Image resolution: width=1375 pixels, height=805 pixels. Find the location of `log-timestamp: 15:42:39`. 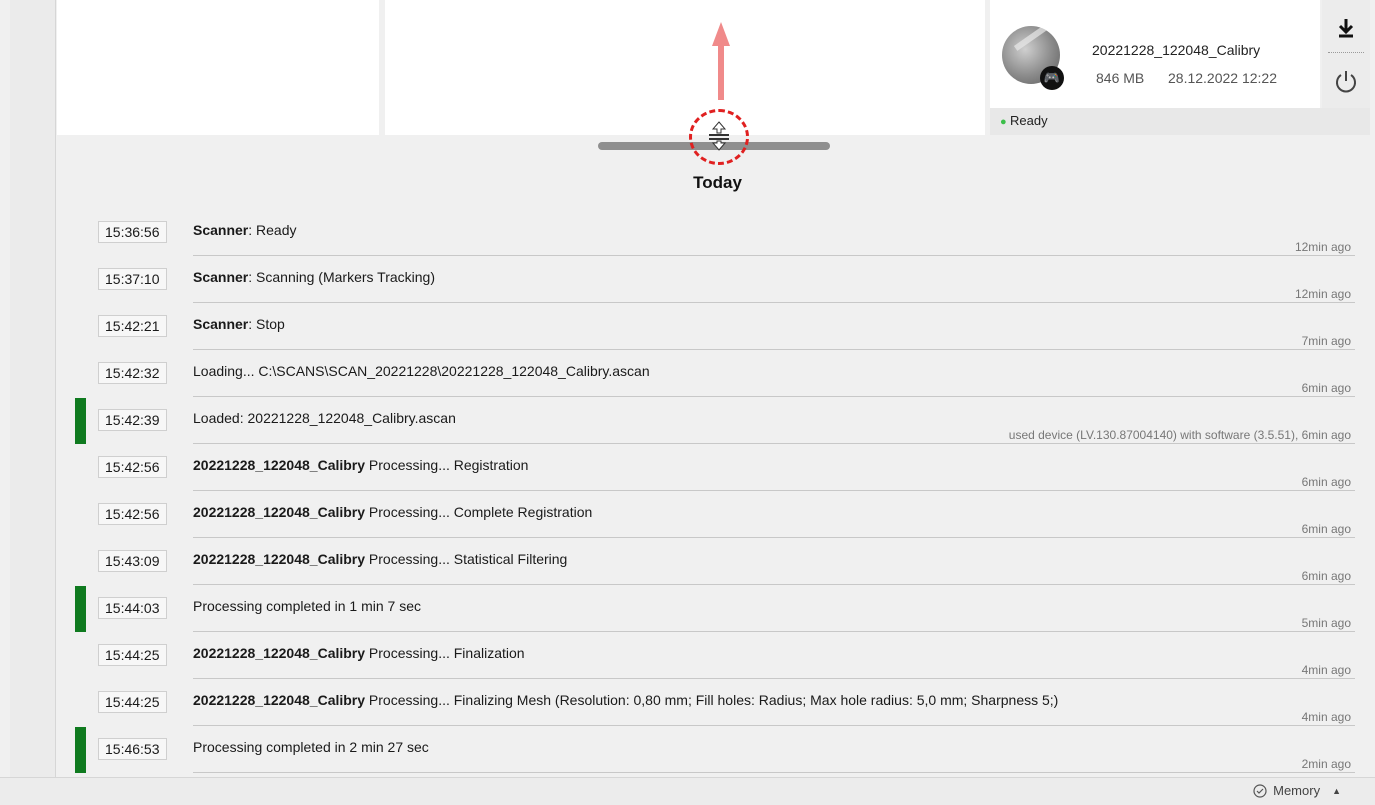

log-timestamp: 15:42:39 is located at coordinates (132, 420).